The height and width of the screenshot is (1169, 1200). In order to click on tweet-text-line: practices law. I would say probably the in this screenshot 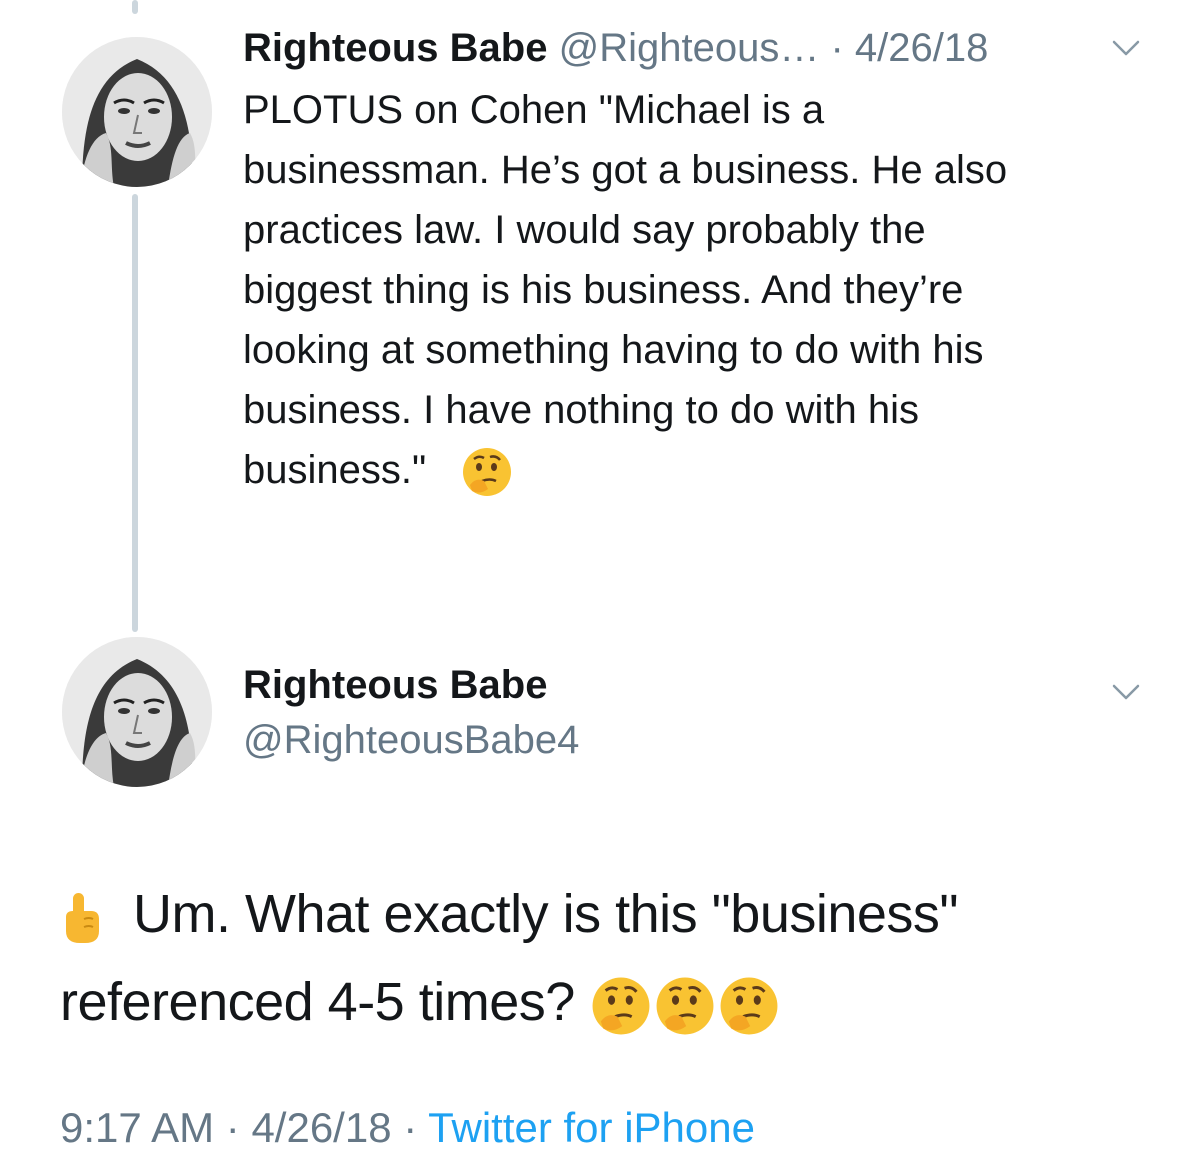, I will do `click(584, 230)`.